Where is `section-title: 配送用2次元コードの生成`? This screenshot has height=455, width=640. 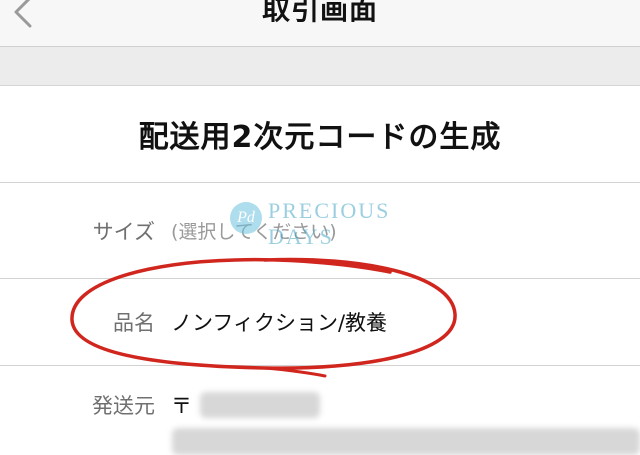 section-title: 配送用2次元コードの生成 is located at coordinates (320, 137).